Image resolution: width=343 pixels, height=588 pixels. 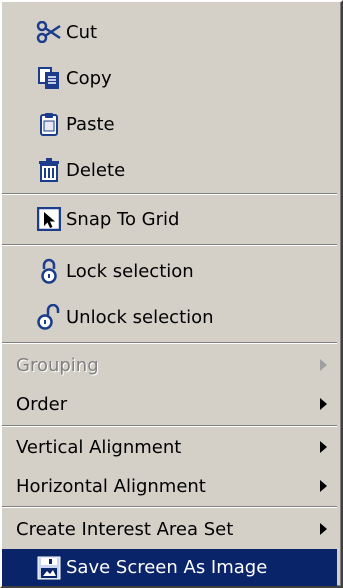 What do you see at coordinates (49, 32) in the screenshot?
I see `scissors-icon` at bounding box center [49, 32].